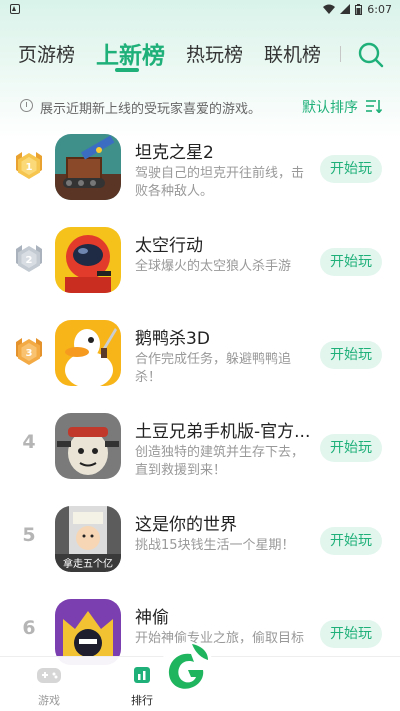 The height and width of the screenshot is (711, 400). Describe the element at coordinates (359, 9) in the screenshot. I see `battery-icon` at that location.